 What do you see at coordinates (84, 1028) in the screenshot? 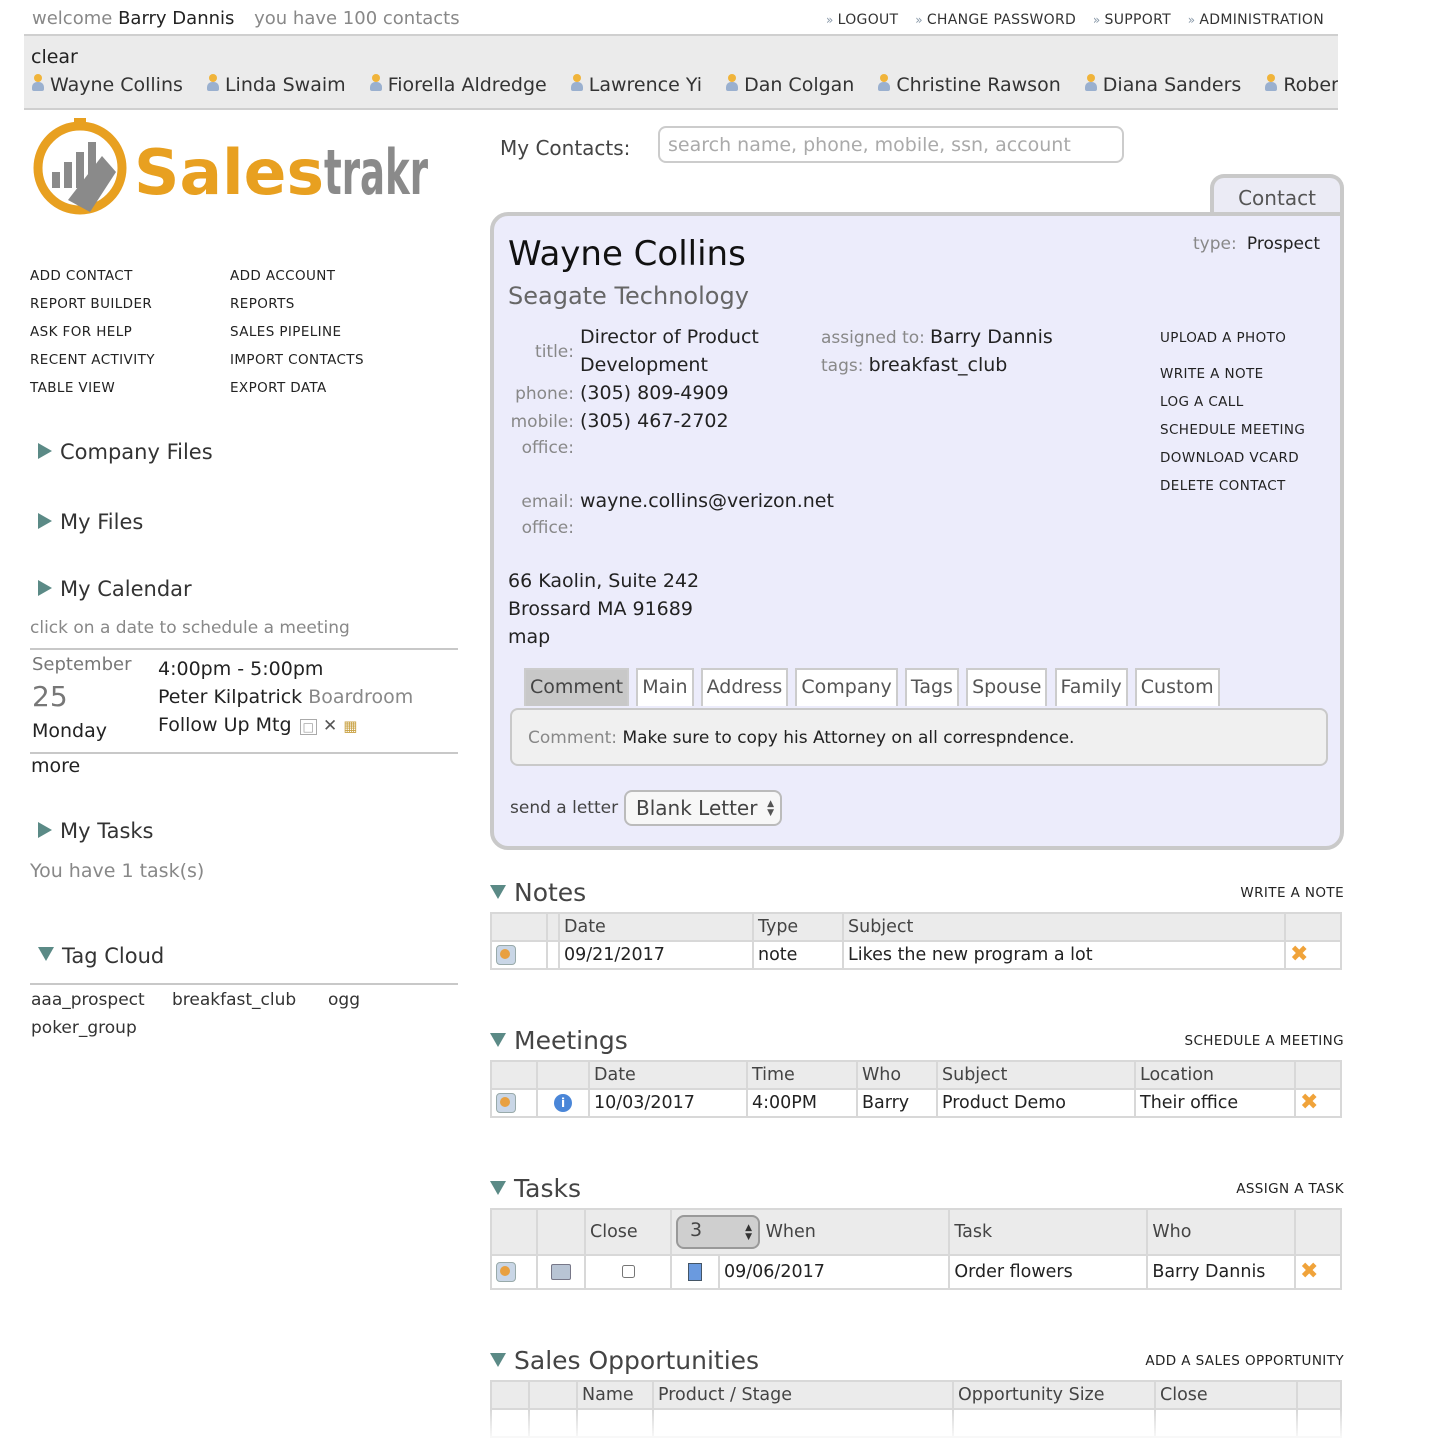
I see `tag-poker-group: poker_group` at bounding box center [84, 1028].